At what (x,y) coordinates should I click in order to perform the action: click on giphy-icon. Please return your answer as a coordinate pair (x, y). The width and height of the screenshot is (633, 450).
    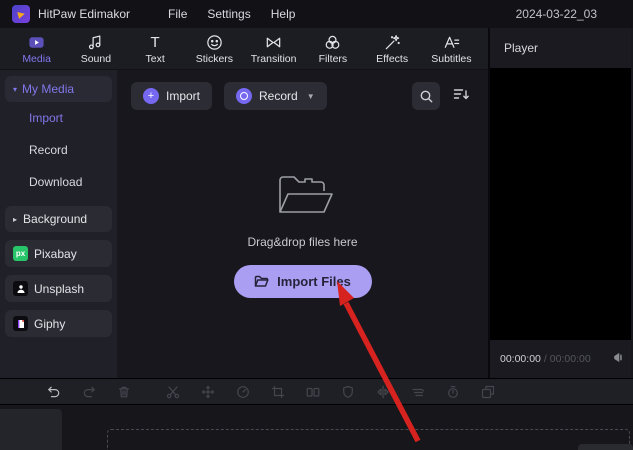
    Looking at the image, I should click on (20, 323).